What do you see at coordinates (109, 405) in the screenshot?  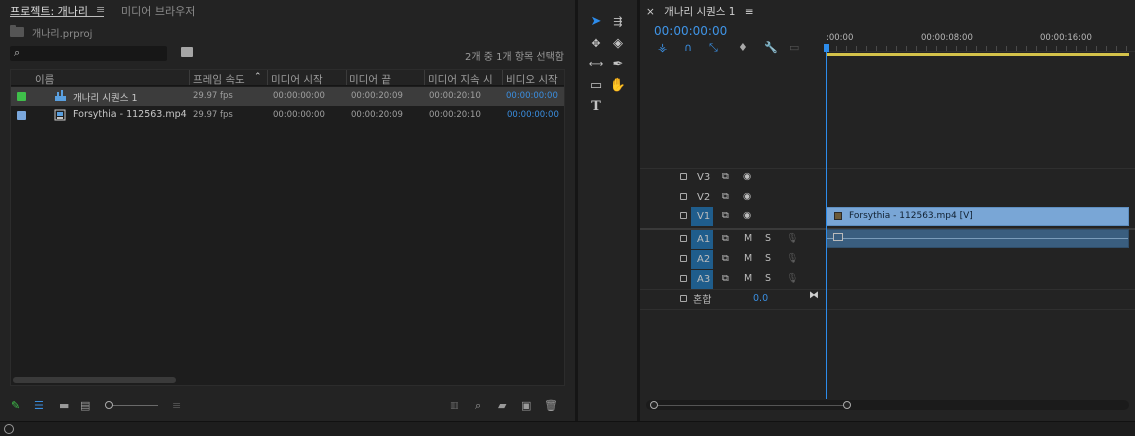 I see `zoom-slider-knob` at bounding box center [109, 405].